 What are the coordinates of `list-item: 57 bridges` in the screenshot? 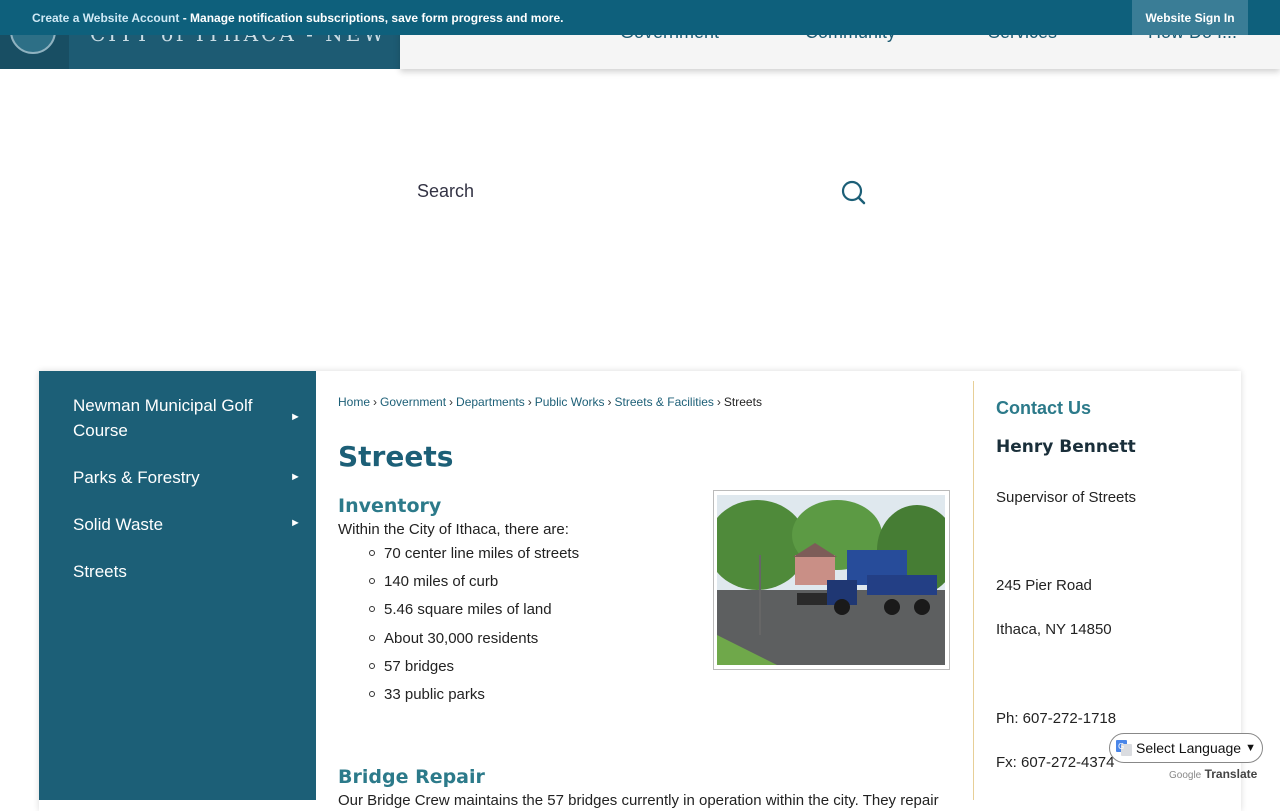 It's located at (474, 672).